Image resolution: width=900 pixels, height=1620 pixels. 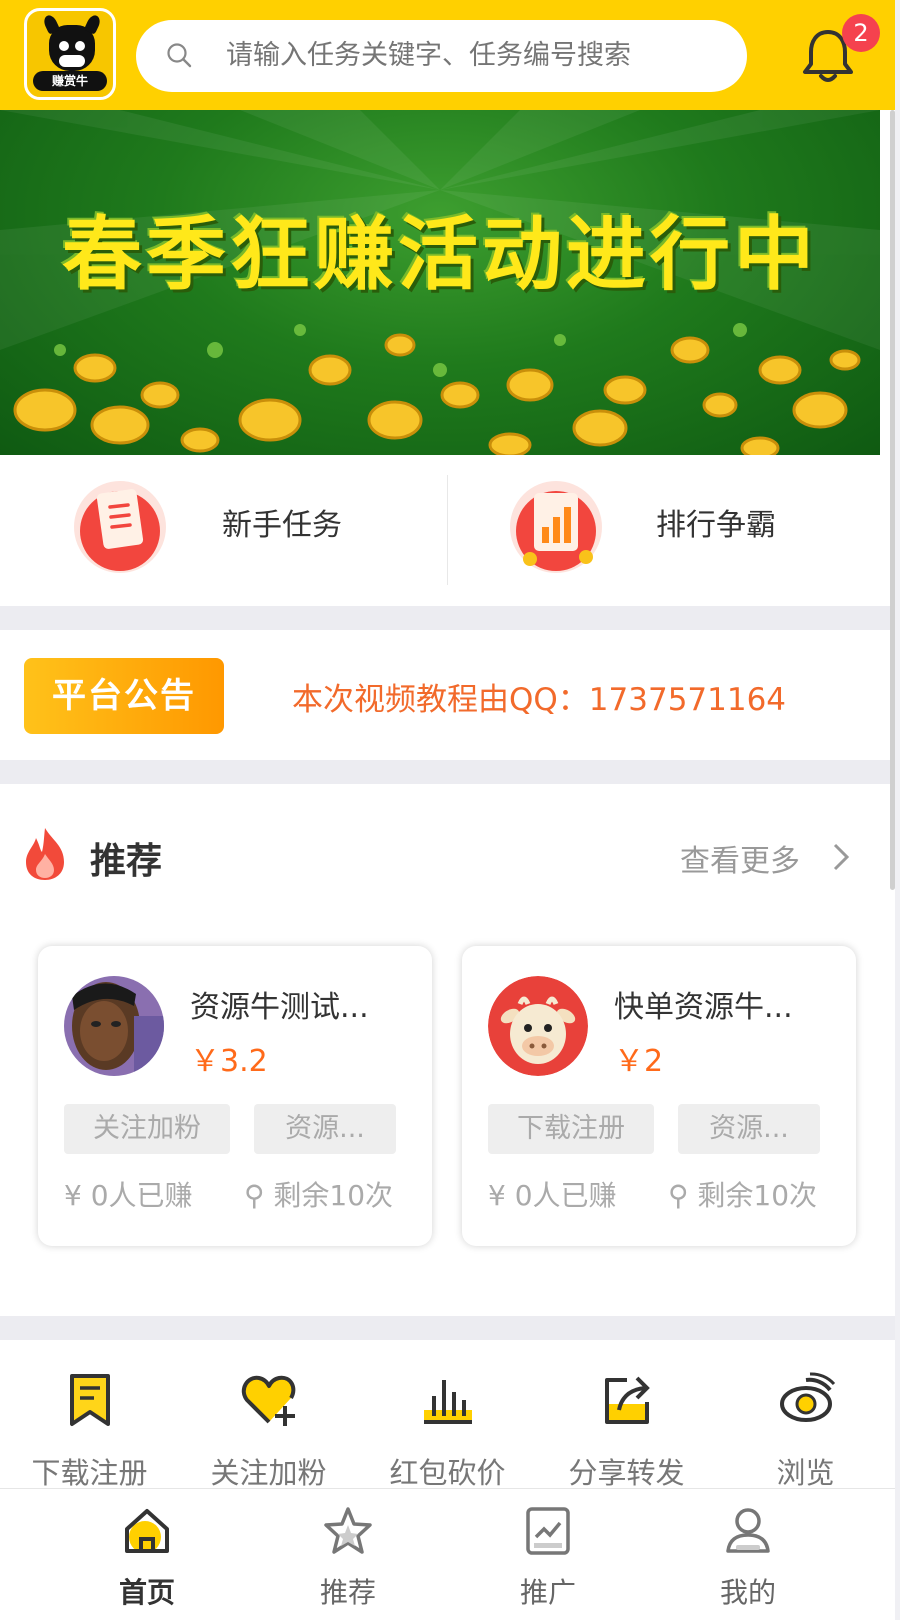 What do you see at coordinates (146, 1592) in the screenshot?
I see `tab-label: 首页` at bounding box center [146, 1592].